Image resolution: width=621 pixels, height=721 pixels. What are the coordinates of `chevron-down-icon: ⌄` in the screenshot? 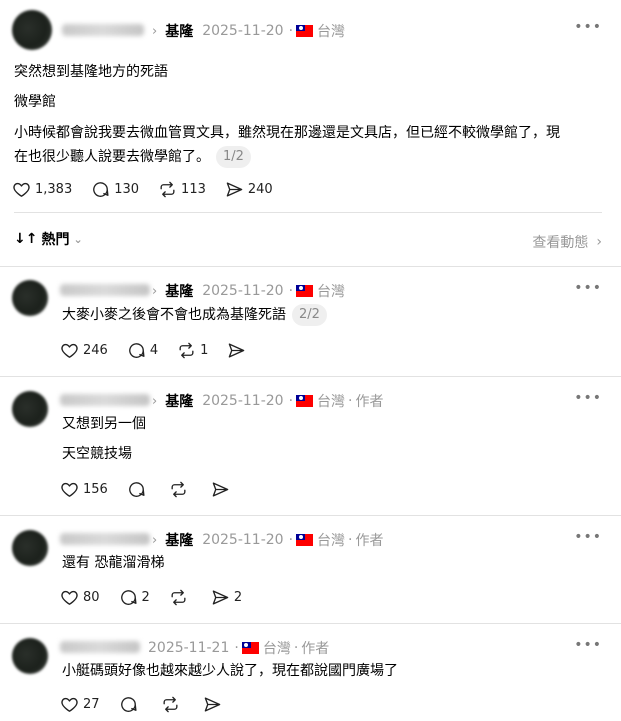 It's located at (78, 239).